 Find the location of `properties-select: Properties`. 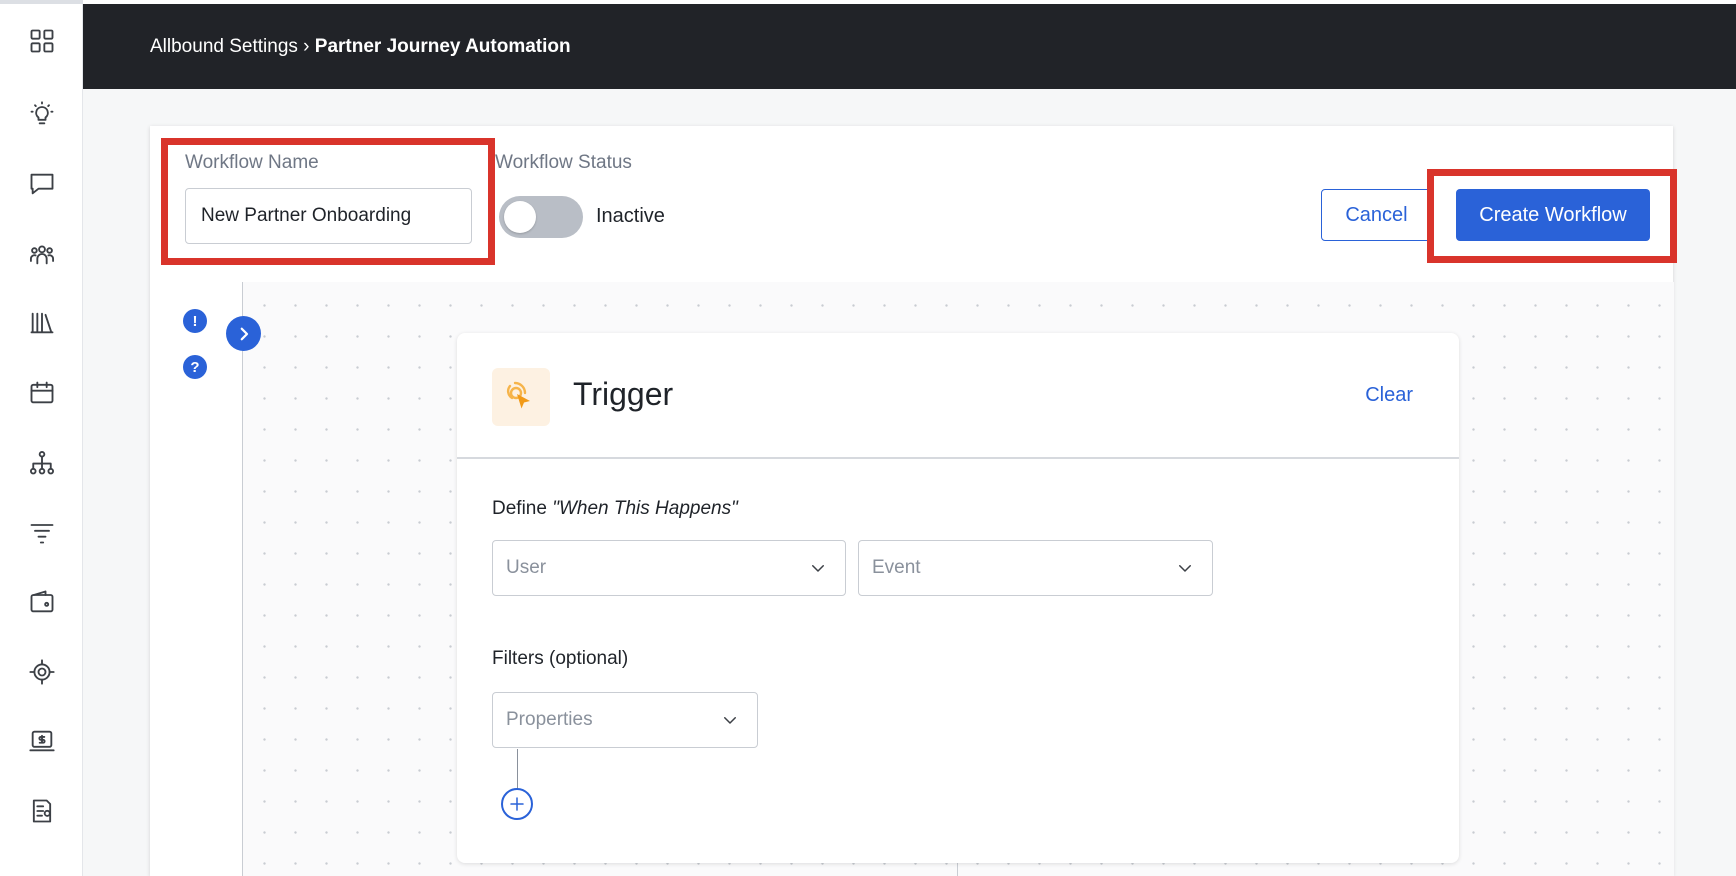

properties-select: Properties is located at coordinates (625, 720).